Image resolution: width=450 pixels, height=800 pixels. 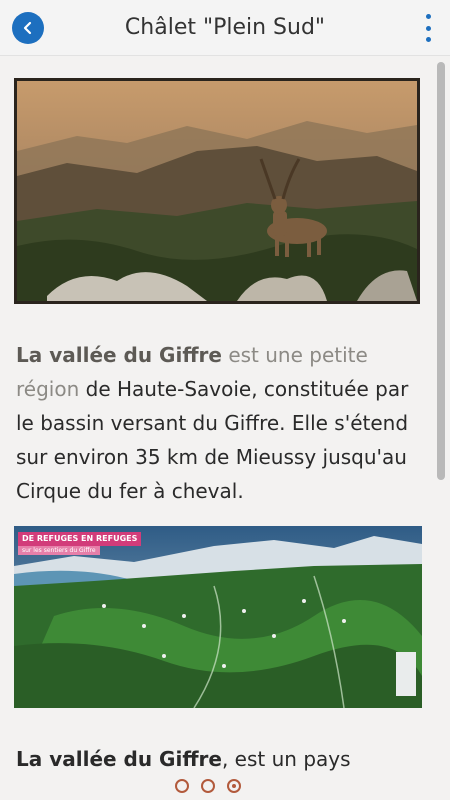 I want to click on map-subbanner: sur les sentiers du Giffre, so click(x=59, y=550).